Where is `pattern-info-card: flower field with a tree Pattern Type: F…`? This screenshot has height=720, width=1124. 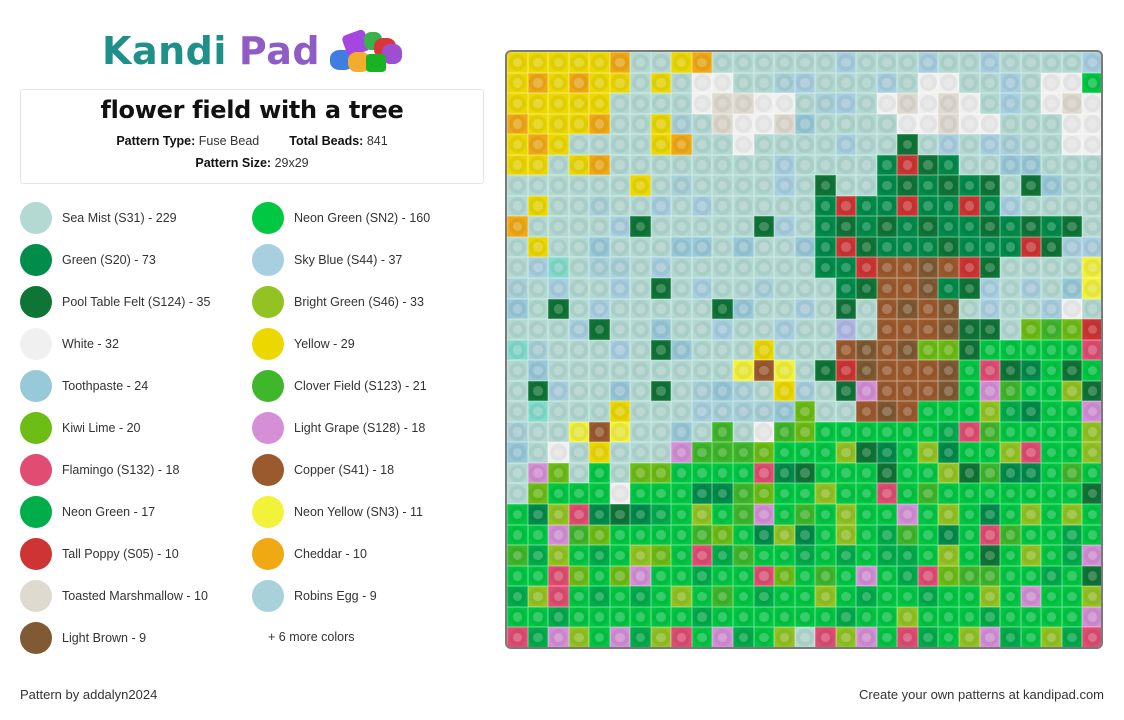
pattern-info-card: flower field with a tree Pattern Type: F… is located at coordinates (252, 136).